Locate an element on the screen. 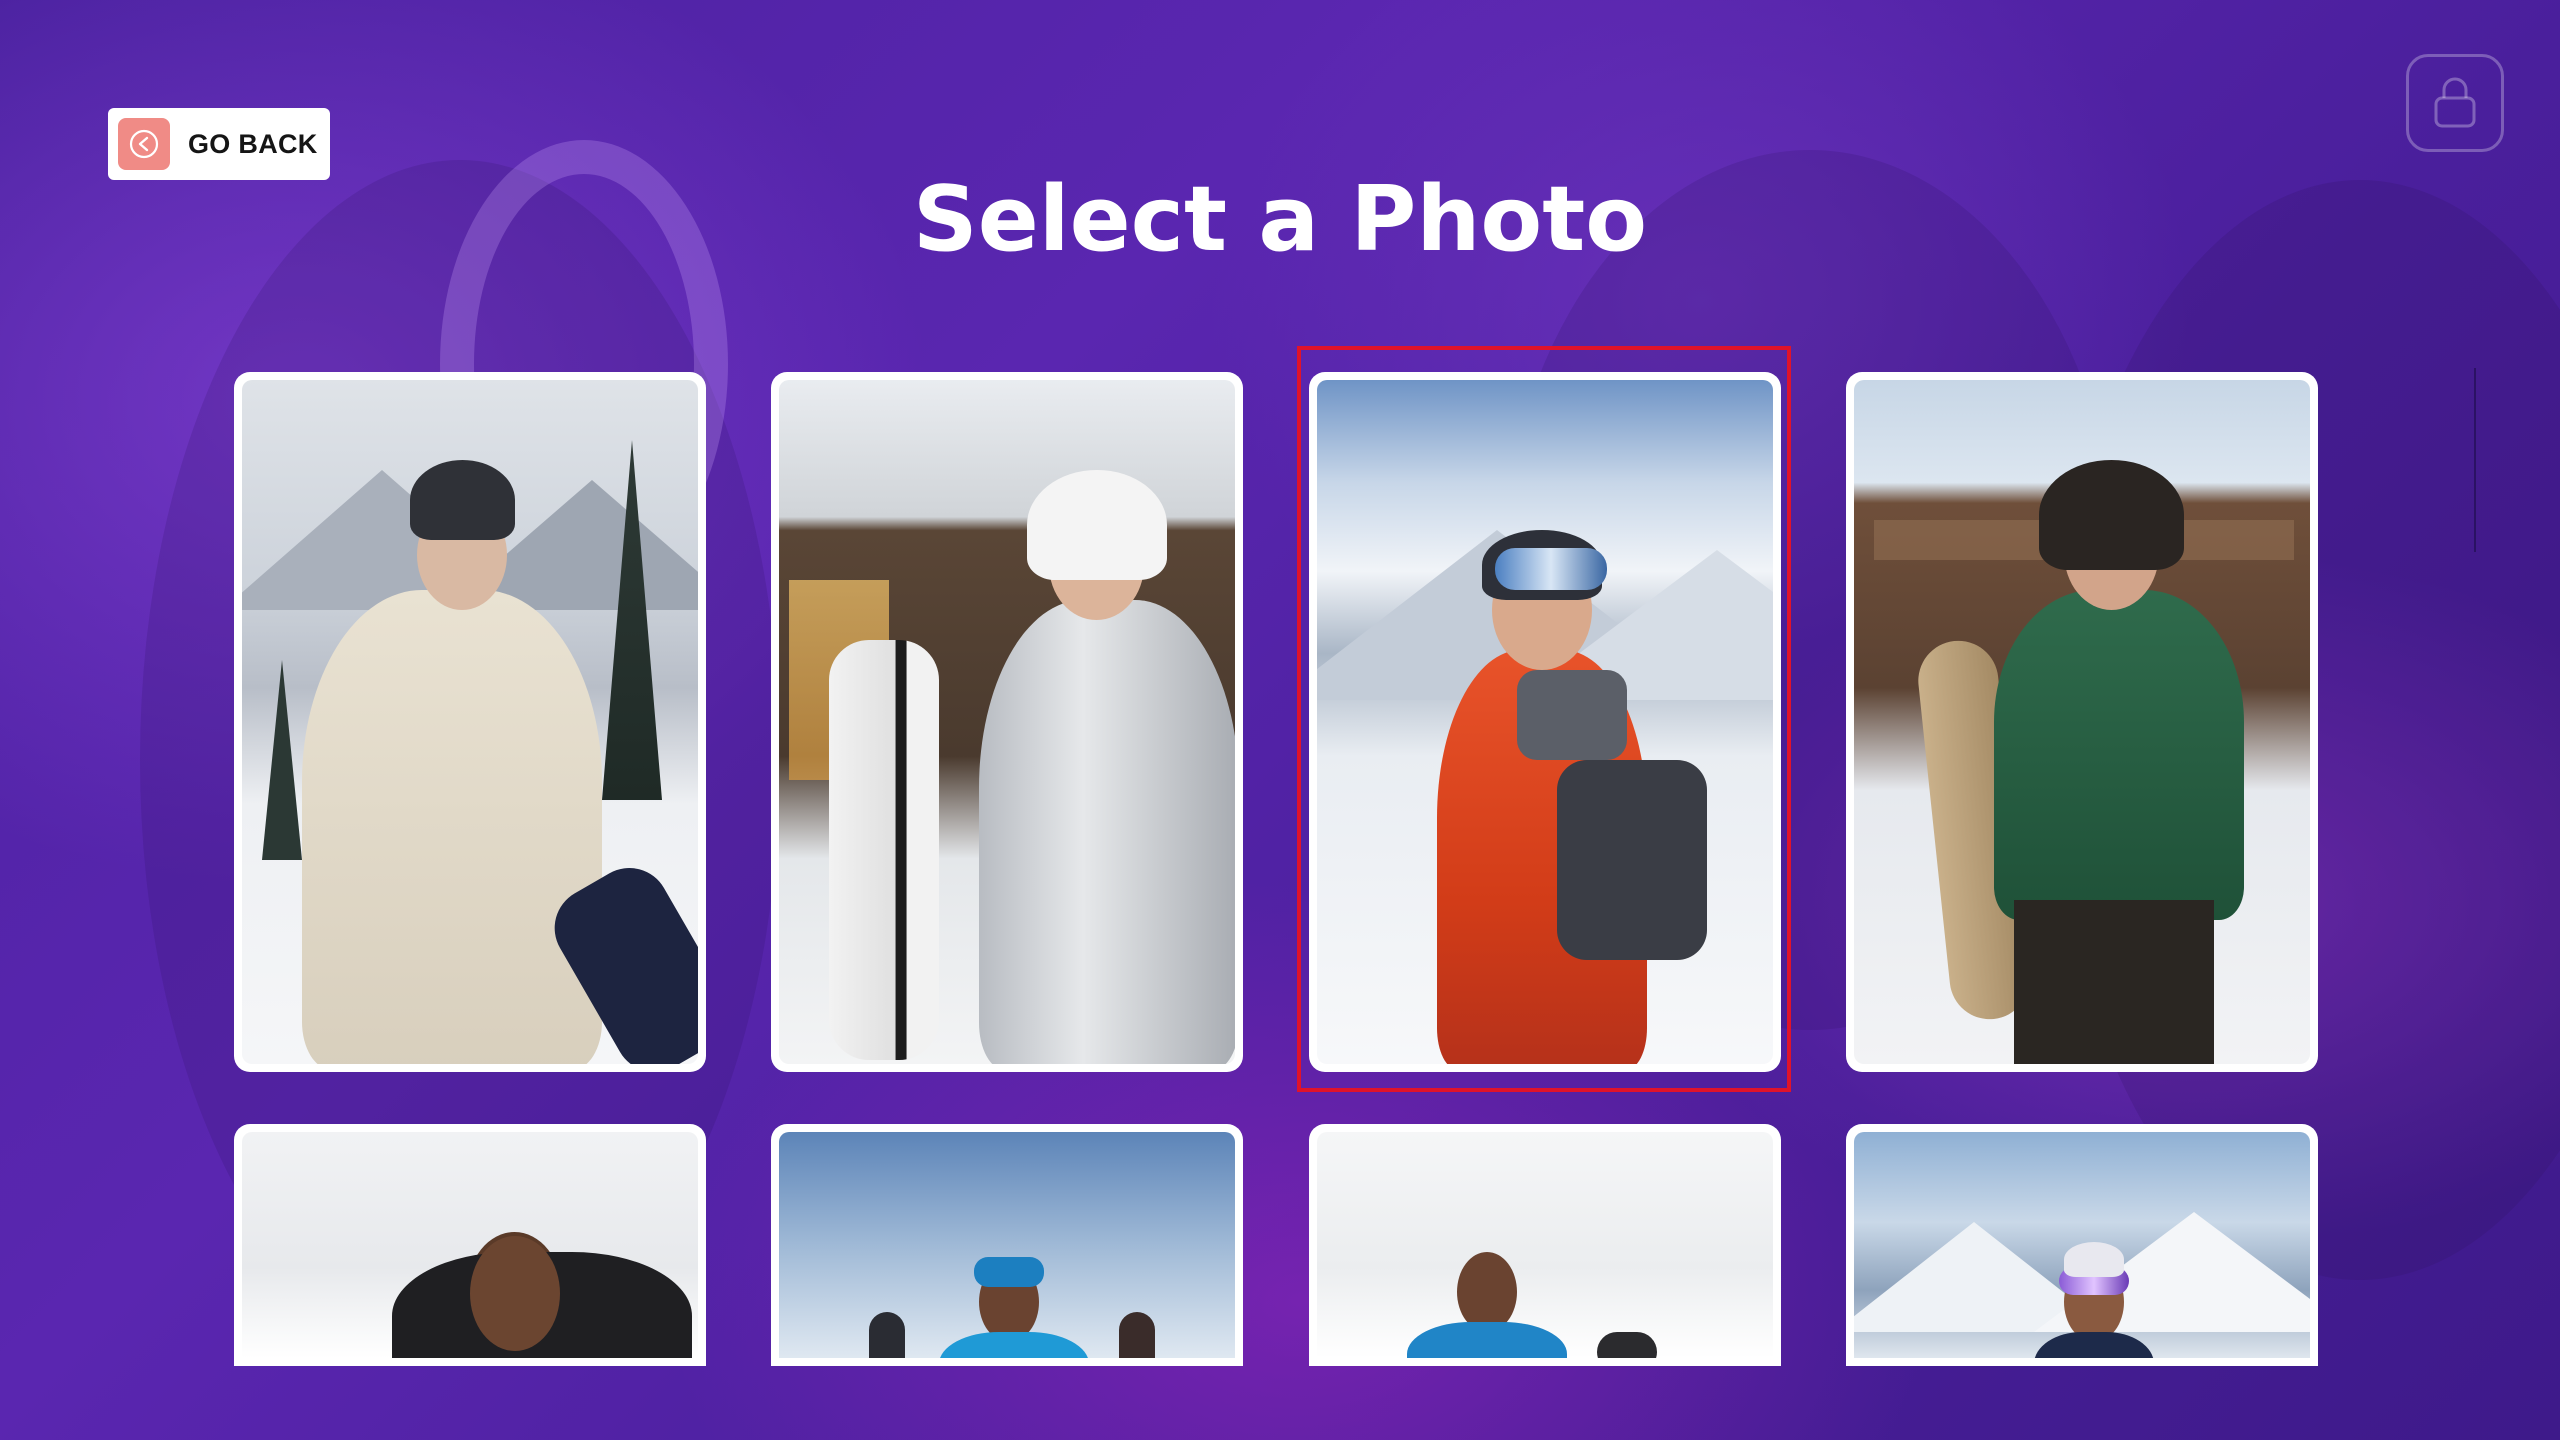 The height and width of the screenshot is (1440, 2560). photo-woman-goggles-mountains is located at coordinates (2082, 1245).